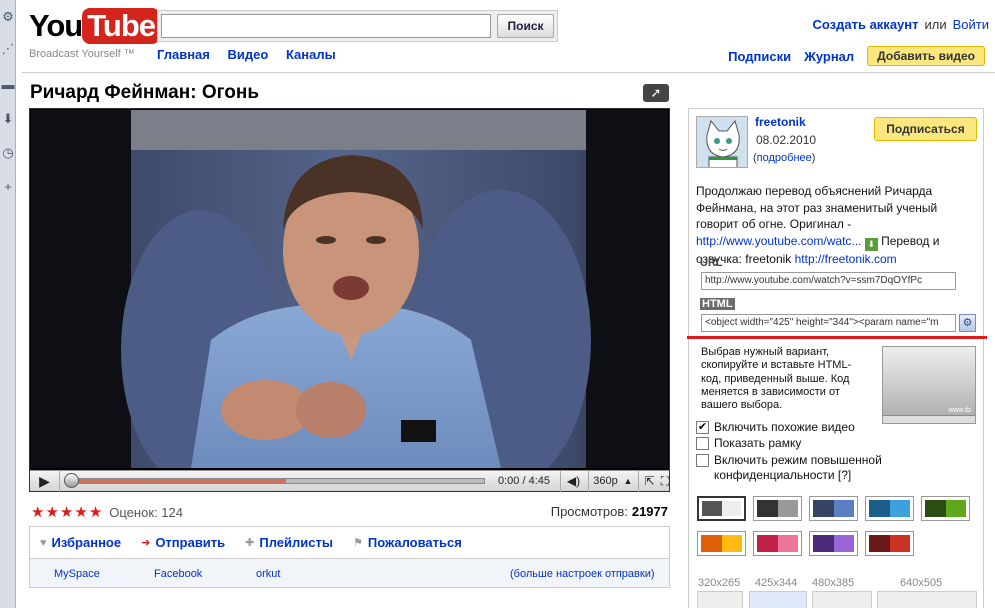  I want to click on subscribe-button: Подписаться, so click(925, 129).